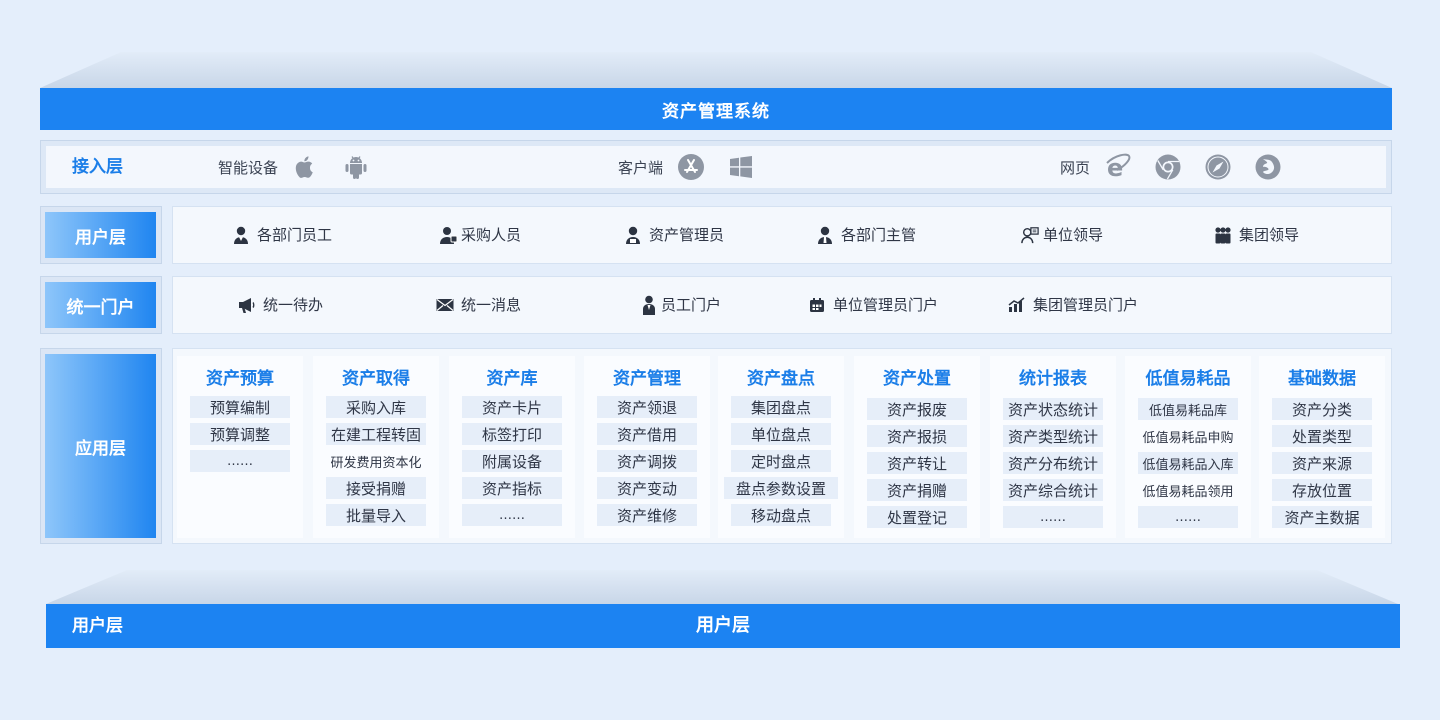  I want to click on portal-item-group-admin-portal: 集团管理员门户, so click(1073, 304).